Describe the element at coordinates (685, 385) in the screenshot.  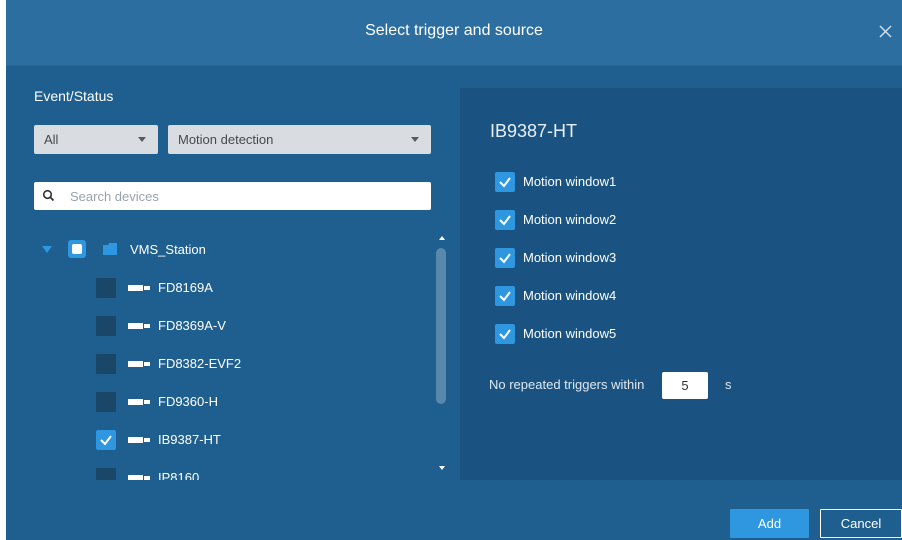
I see `repeat-seconds-input: 5` at that location.